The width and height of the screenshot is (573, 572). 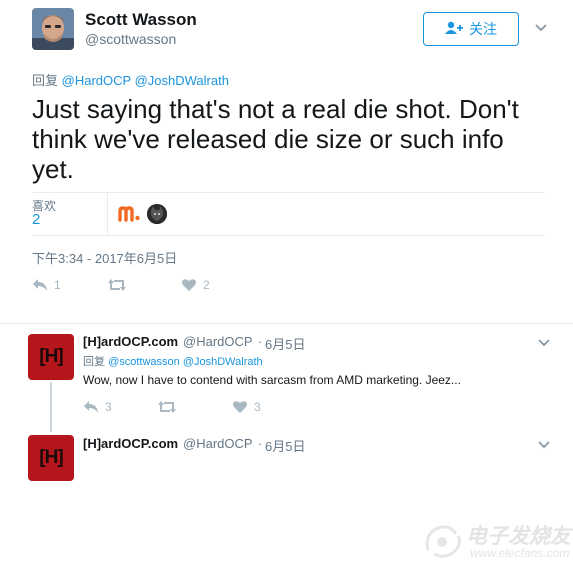 What do you see at coordinates (144, 362) in the screenshot?
I see `mention-link: @scottwasson` at bounding box center [144, 362].